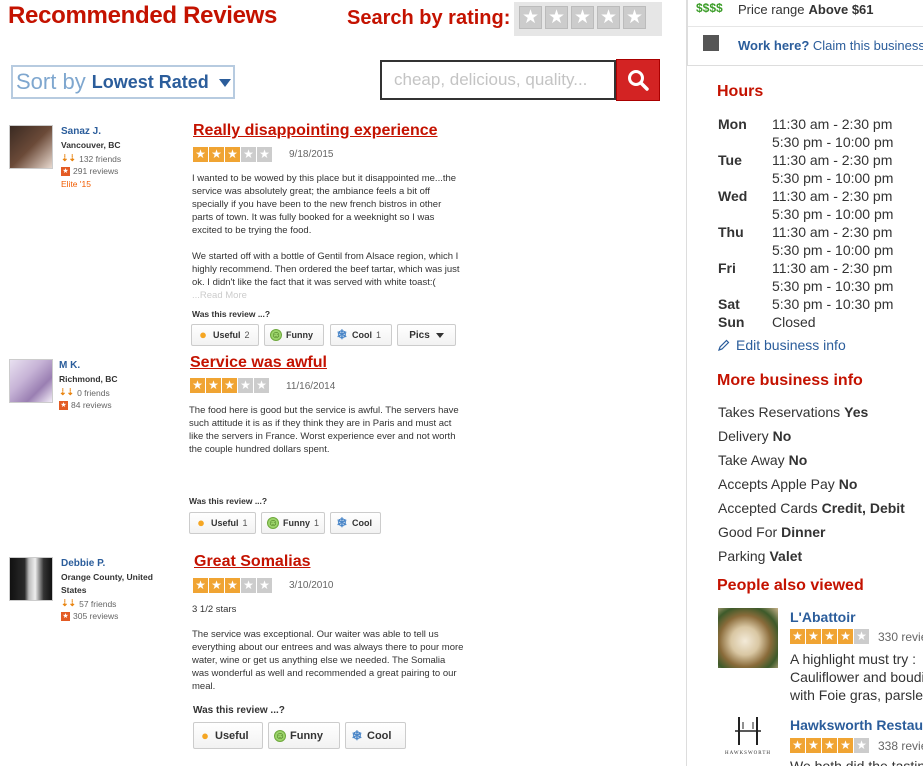 Image resolution: width=923 pixels, height=766 pixels. What do you see at coordinates (65, 616) in the screenshot?
I see `review-icon: ★` at bounding box center [65, 616].